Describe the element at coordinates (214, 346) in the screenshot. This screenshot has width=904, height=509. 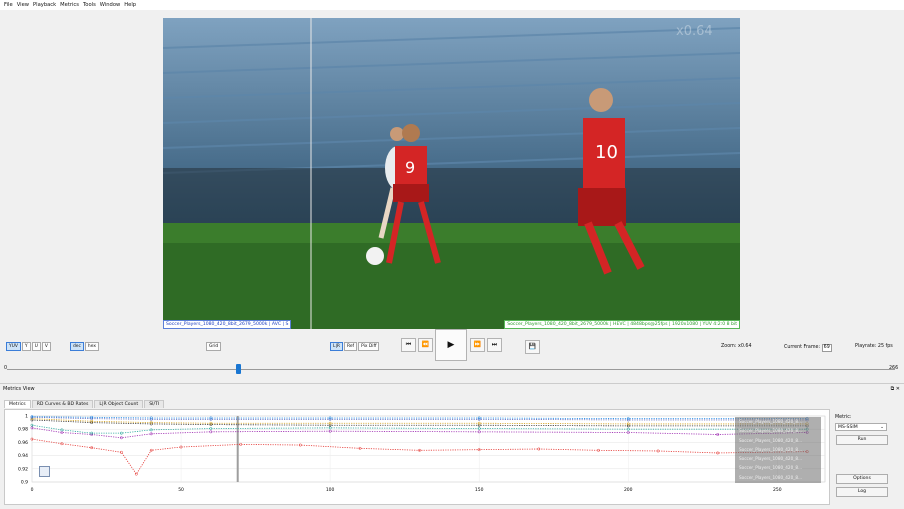
I see `grid-button: Grid` at that location.